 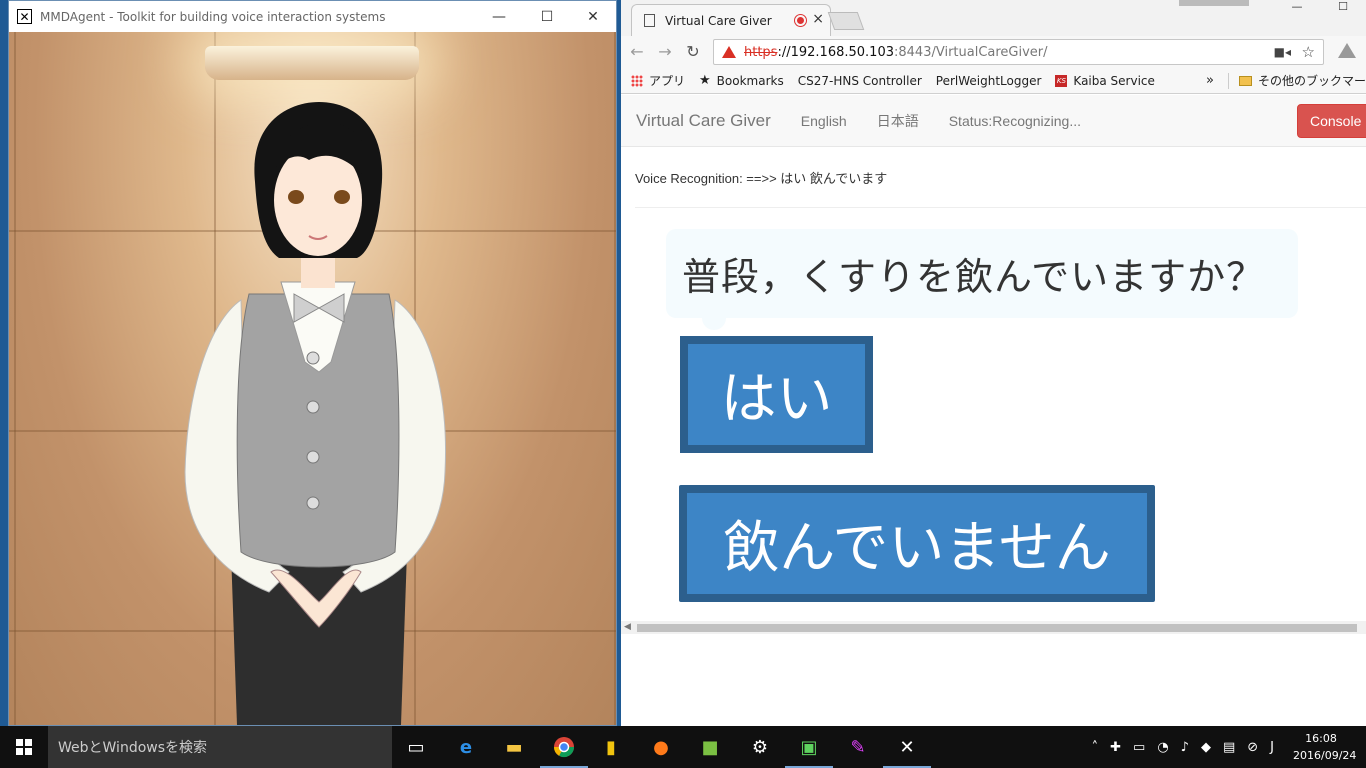 I want to click on answer-yes-button: はい, so click(x=776, y=394).